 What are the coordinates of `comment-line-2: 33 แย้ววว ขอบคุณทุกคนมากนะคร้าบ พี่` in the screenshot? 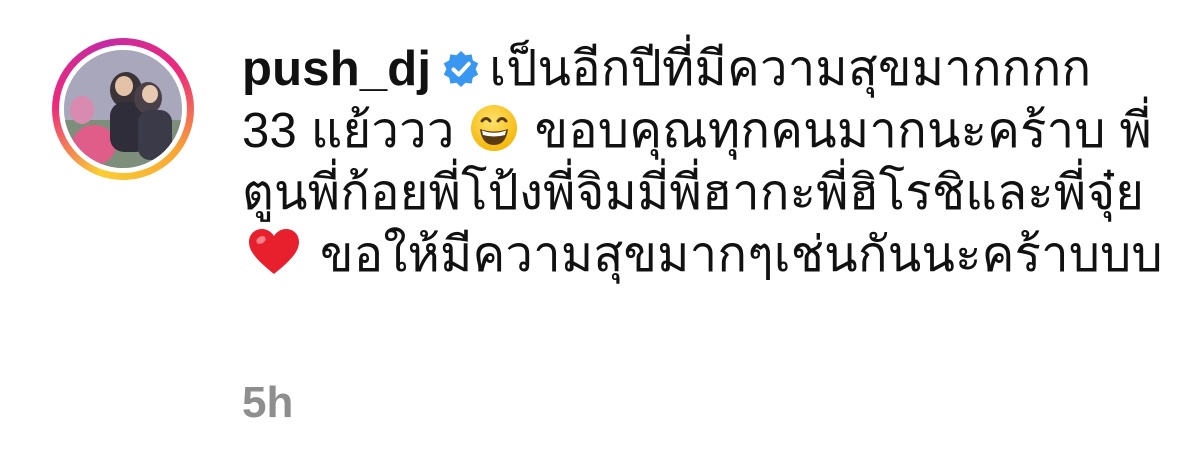 It's located at (712, 131).